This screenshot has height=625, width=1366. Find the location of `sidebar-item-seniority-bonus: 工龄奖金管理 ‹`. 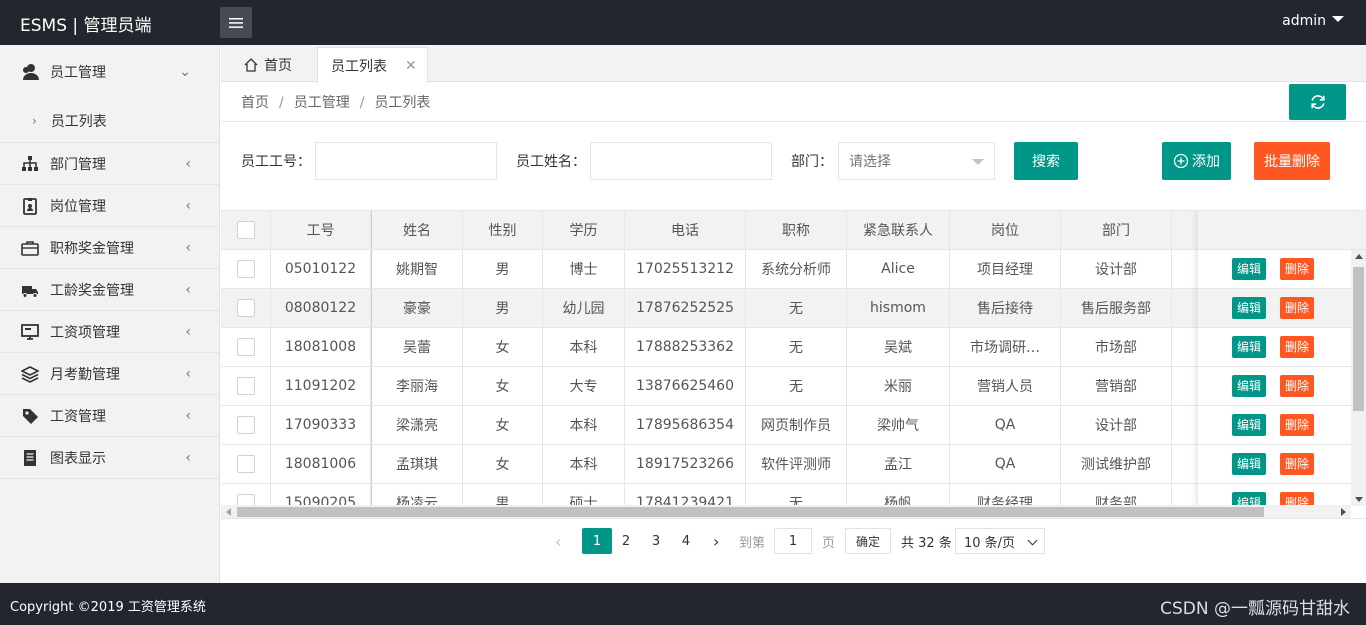

sidebar-item-seniority-bonus: 工龄奖金管理 ‹ is located at coordinates (109, 290).